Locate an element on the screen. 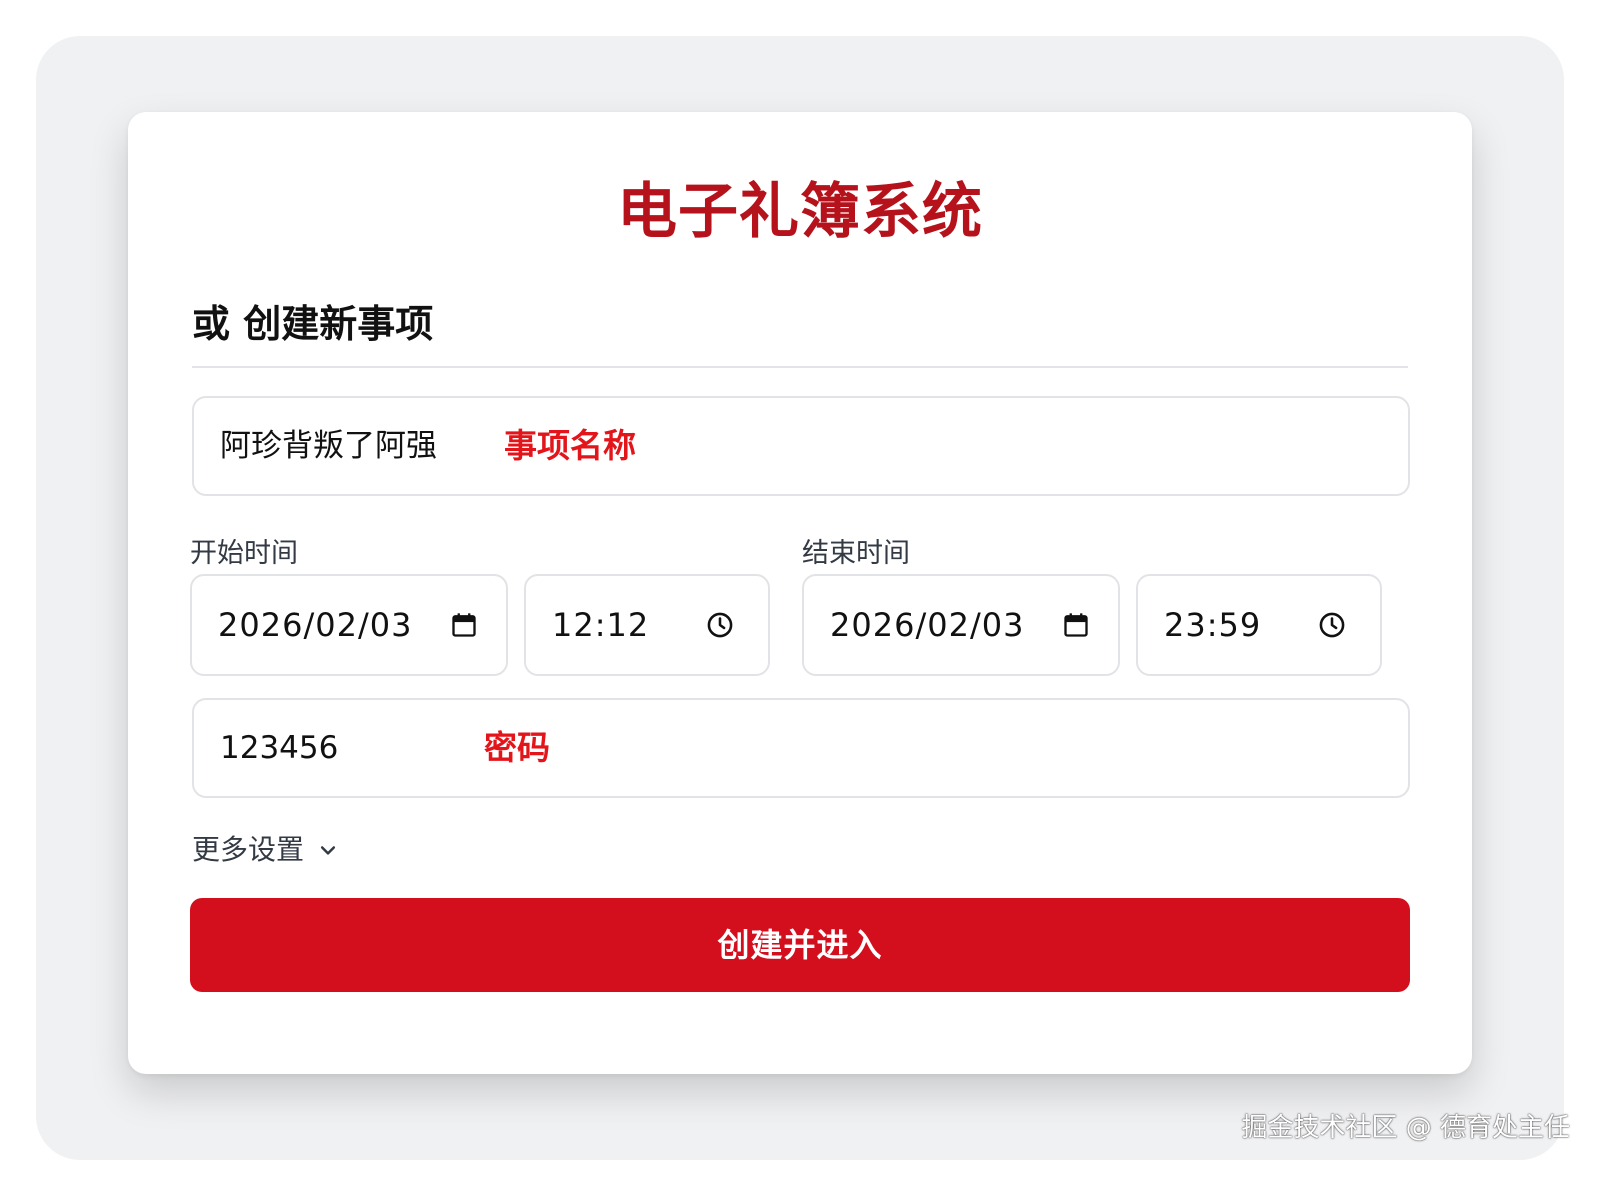 Image resolution: width=1600 pixels, height=1196 pixels. end-time-picker: 23:59 is located at coordinates (1259, 625).